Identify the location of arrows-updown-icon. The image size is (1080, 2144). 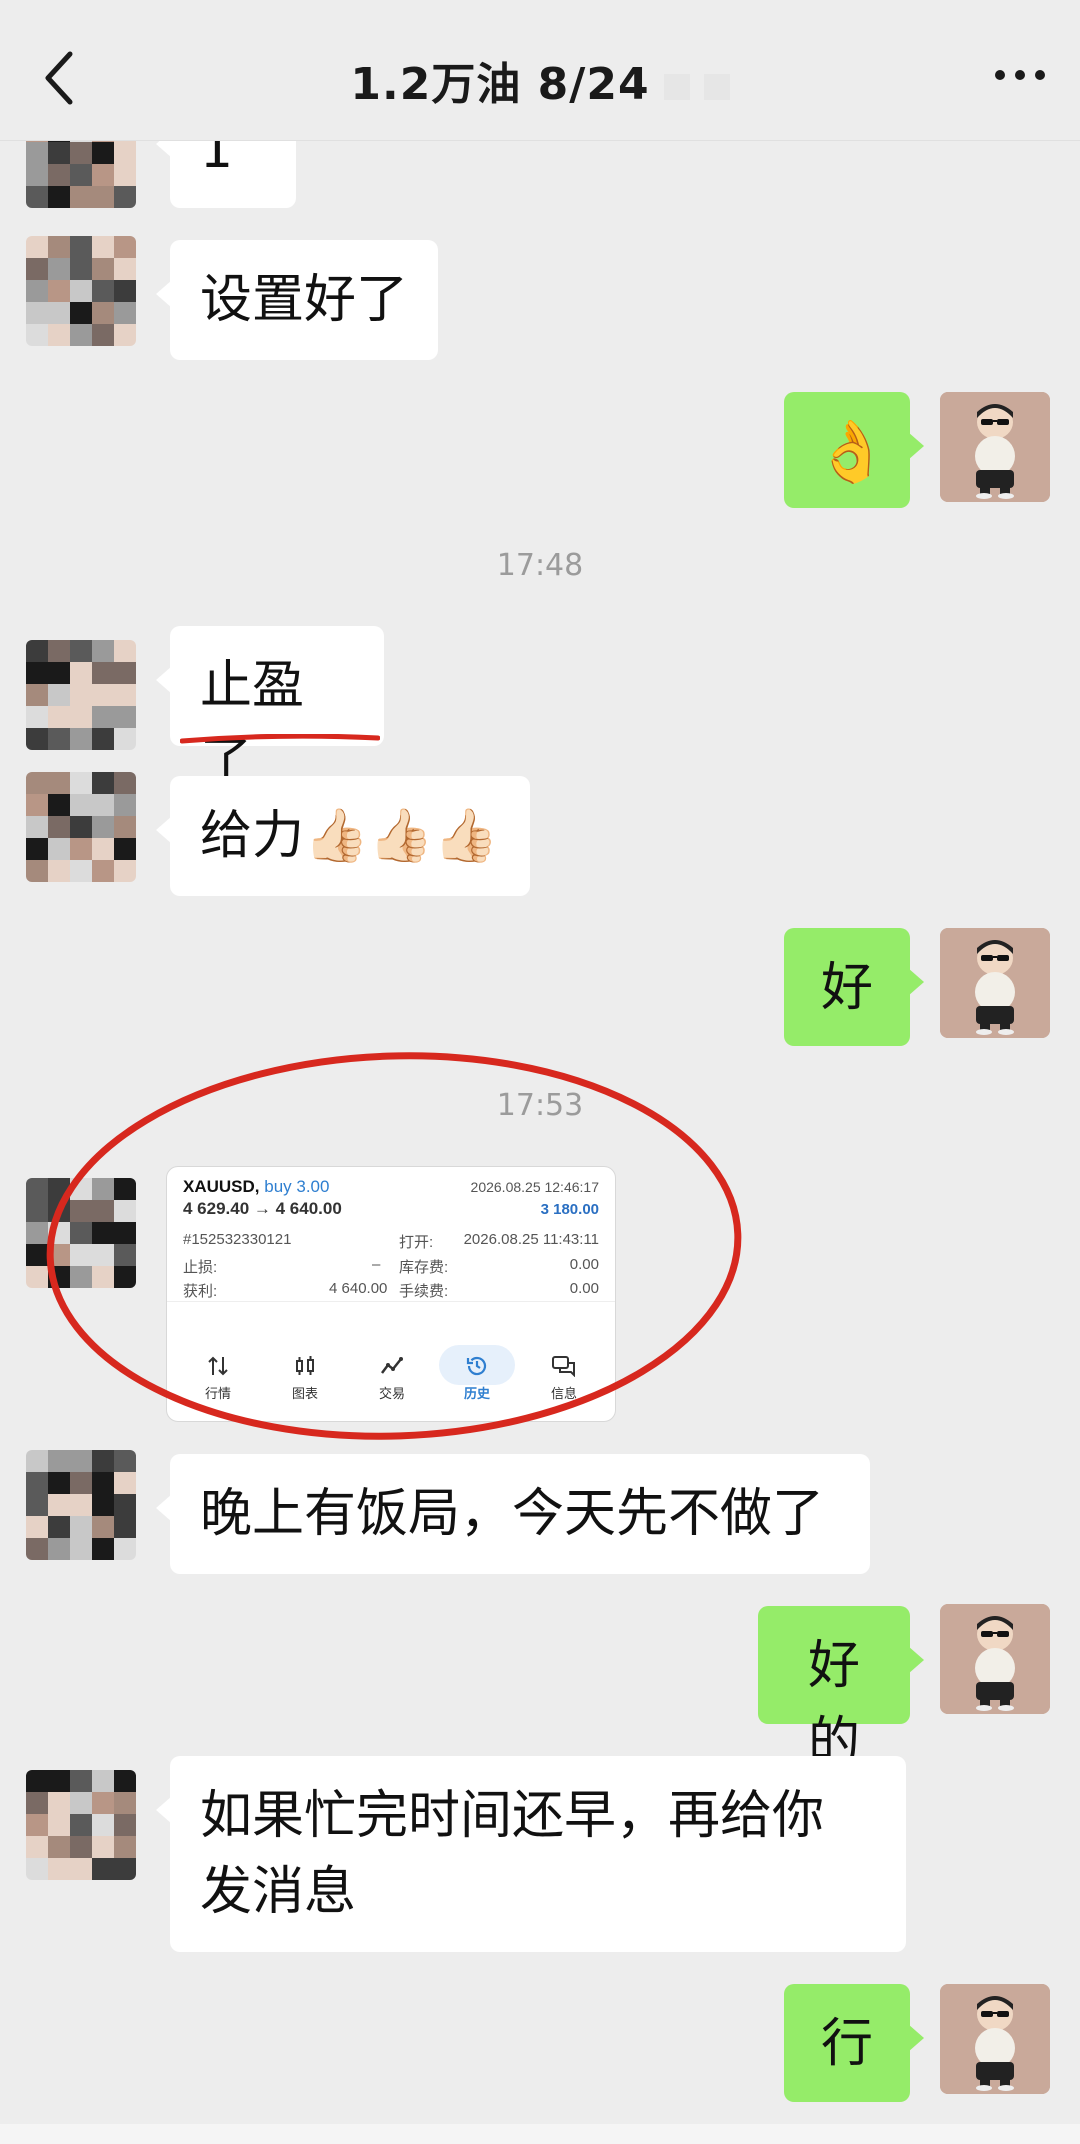
(218, 1366).